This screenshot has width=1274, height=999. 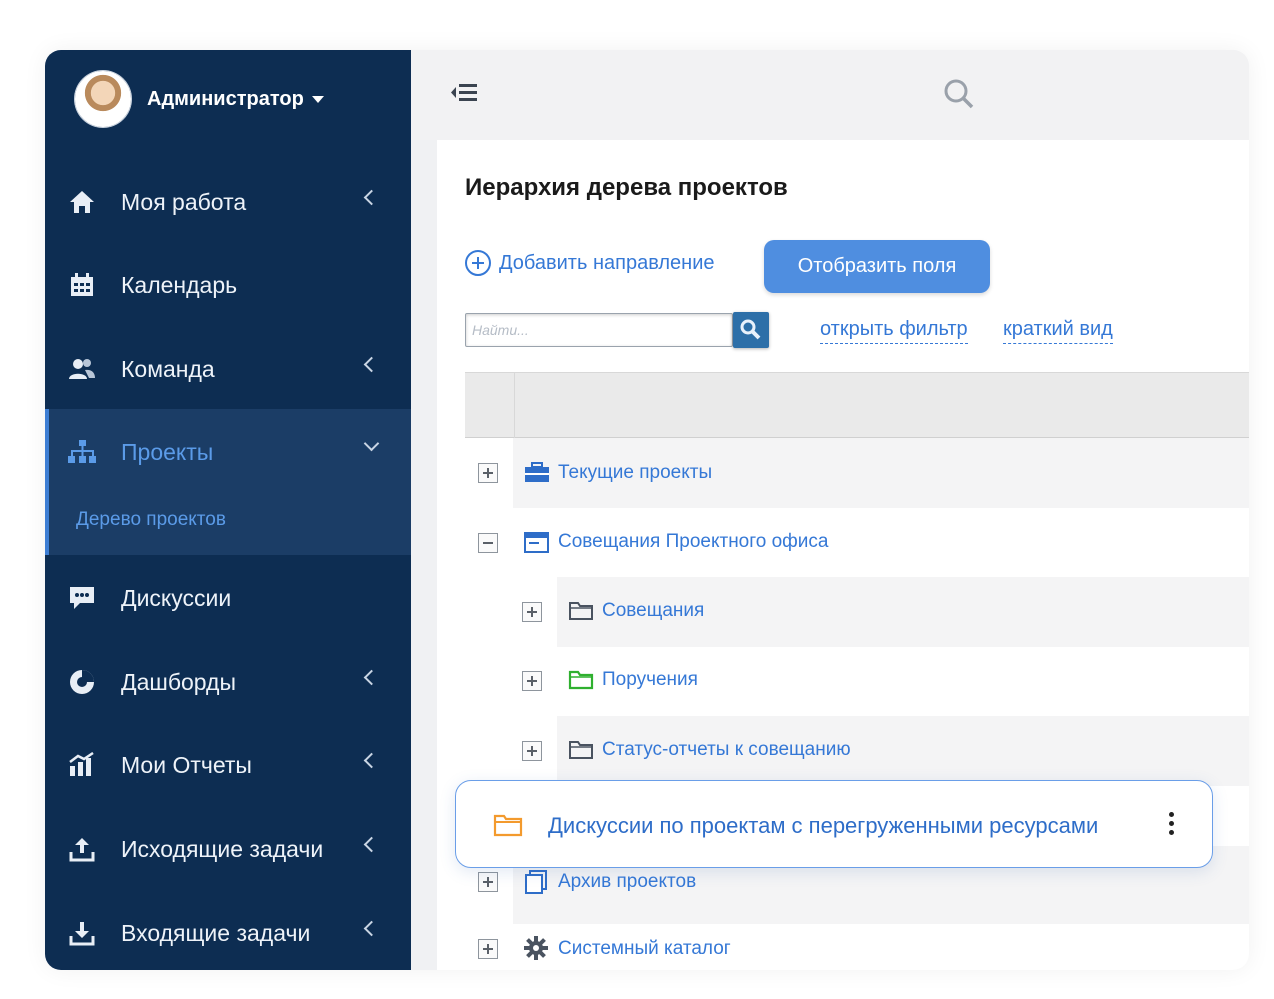 I want to click on open-filter-link: открыть фильтр, so click(x=894, y=331).